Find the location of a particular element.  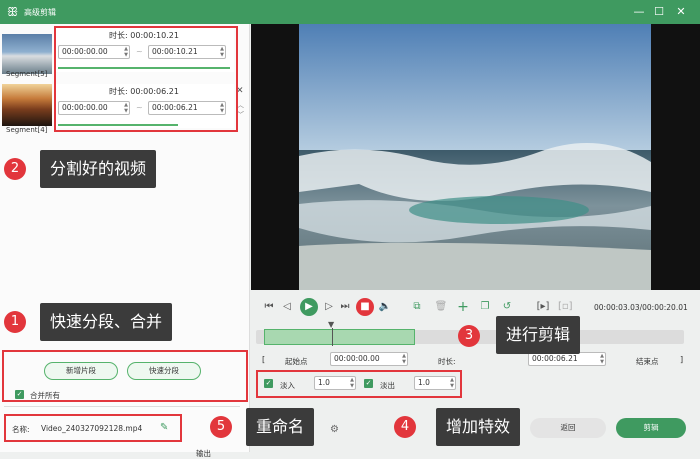

chevron-up-icon: ︿ is located at coordinates (240, 105).